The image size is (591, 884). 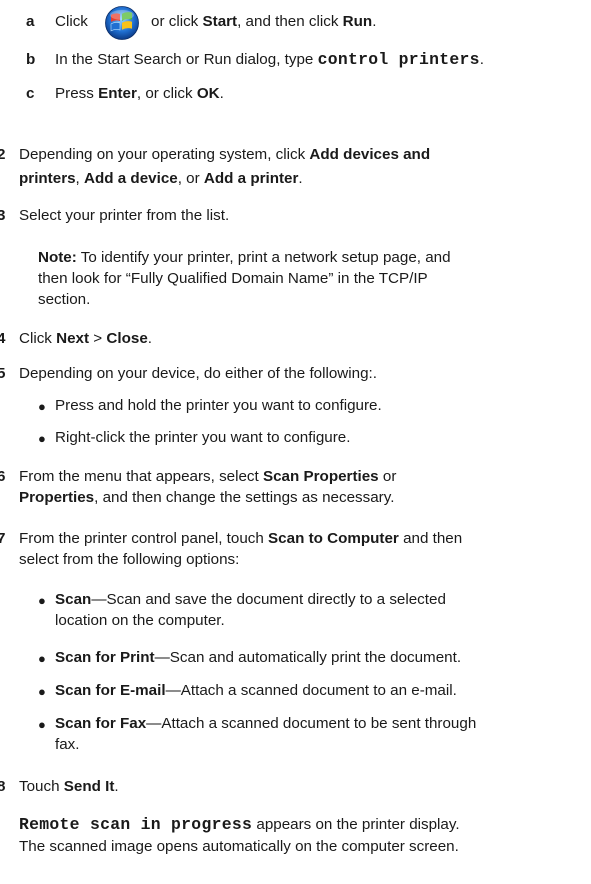 What do you see at coordinates (122, 23) in the screenshot?
I see `windows-start-orb-icon` at bounding box center [122, 23].